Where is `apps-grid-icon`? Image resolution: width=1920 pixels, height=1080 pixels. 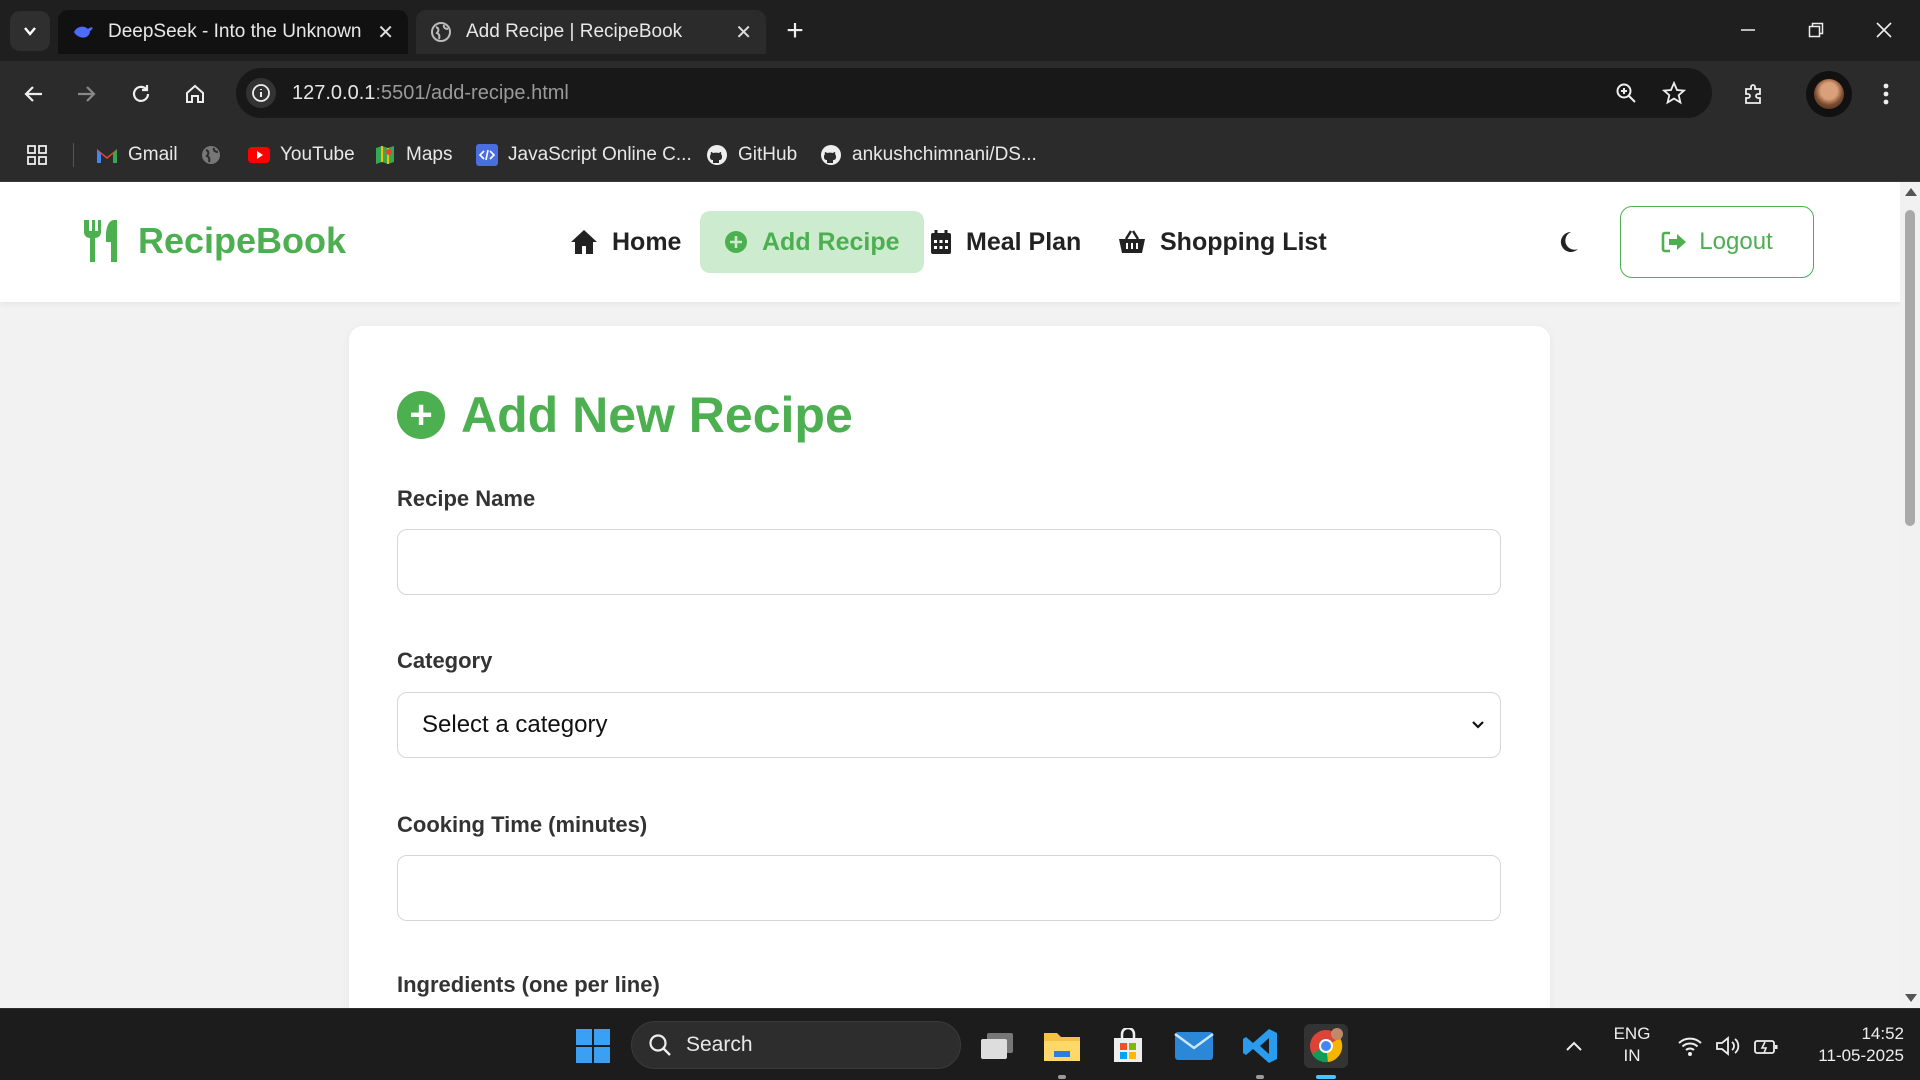
apps-grid-icon is located at coordinates (37, 155).